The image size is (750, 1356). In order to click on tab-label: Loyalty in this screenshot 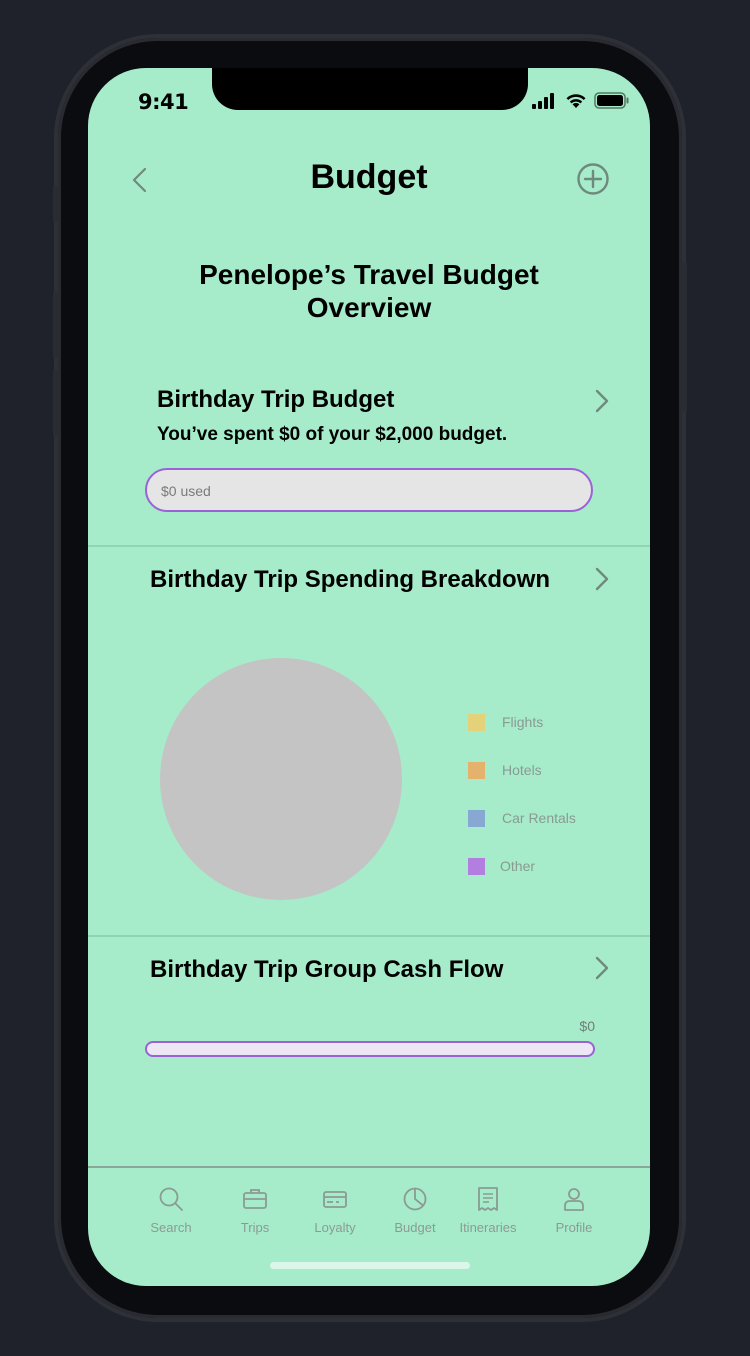, I will do `click(335, 1227)`.